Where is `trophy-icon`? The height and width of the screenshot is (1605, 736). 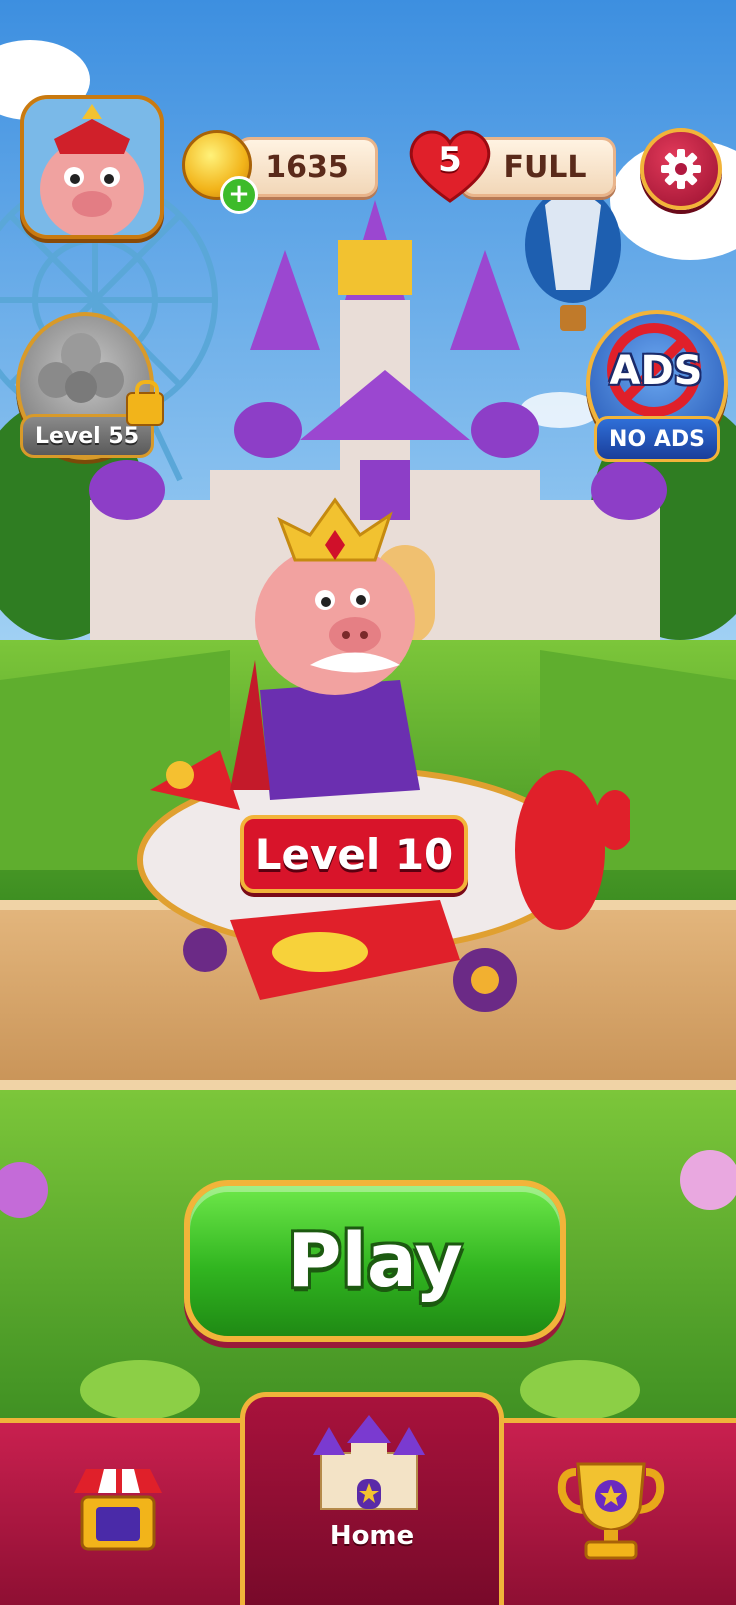
trophy-icon is located at coordinates (611, 1511).